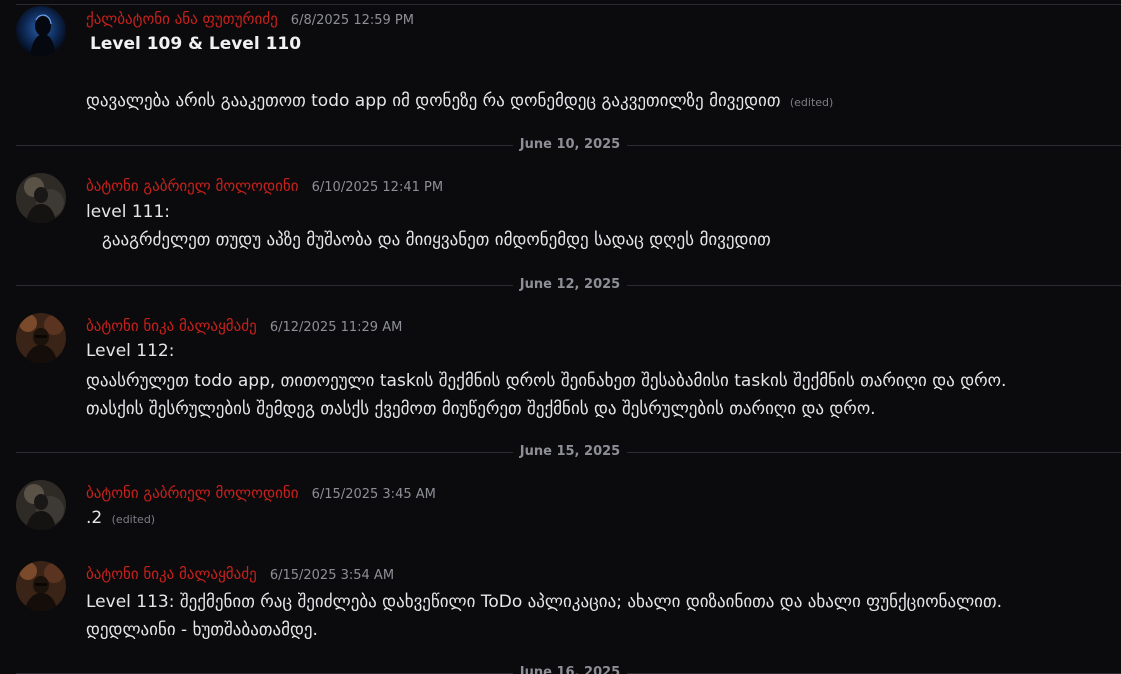 This screenshot has width=1121, height=674. Describe the element at coordinates (332, 575) in the screenshot. I see `timestamp: 6/15/2025 3:54 AM` at that location.